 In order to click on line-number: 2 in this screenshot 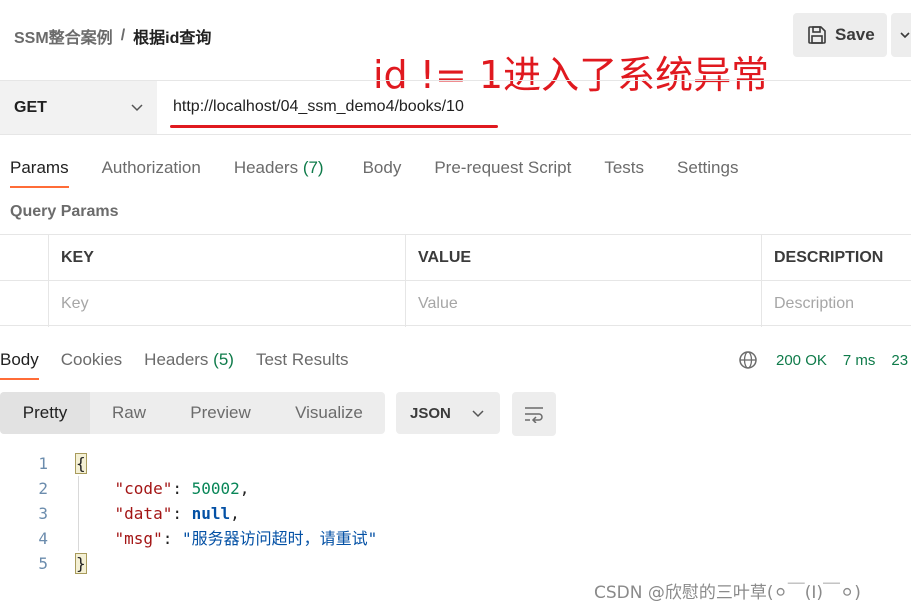, I will do `click(43, 488)`.